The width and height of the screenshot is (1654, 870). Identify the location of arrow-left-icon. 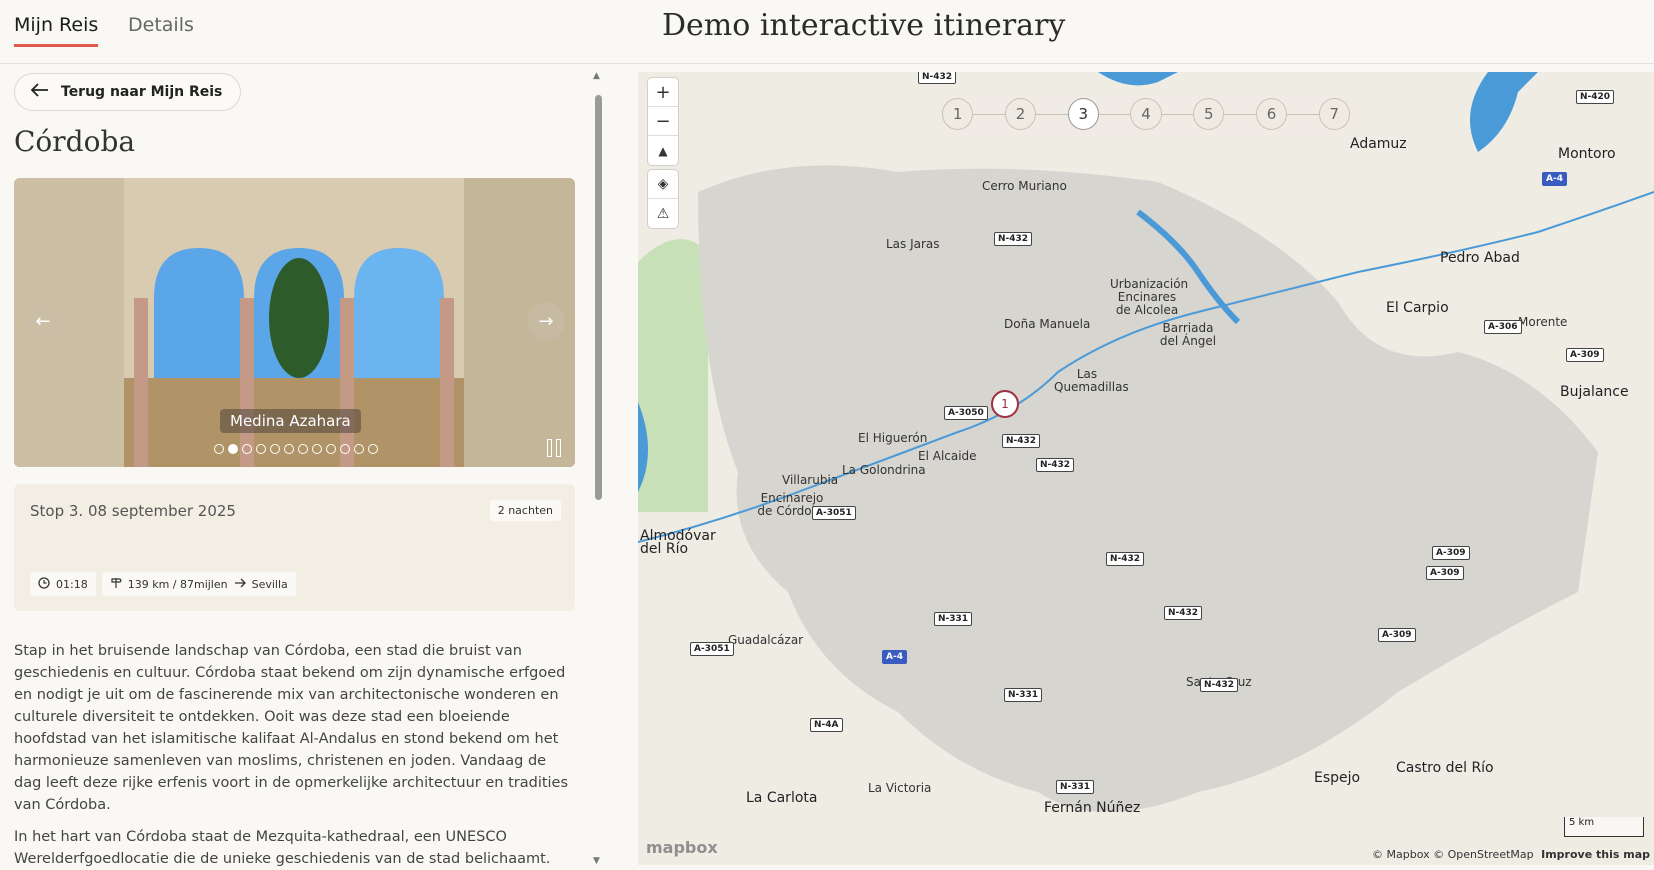
(39, 92).